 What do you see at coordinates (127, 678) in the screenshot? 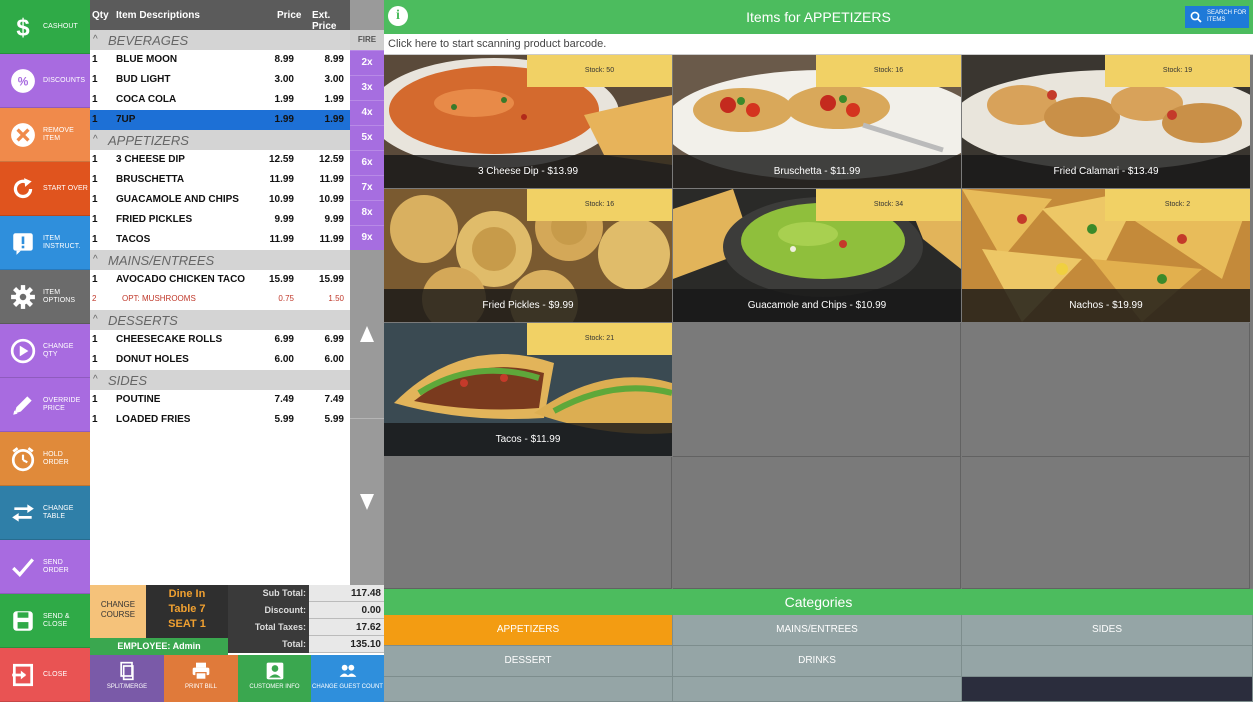
I see `split-merge-button: SPLIT/MERGE` at bounding box center [127, 678].